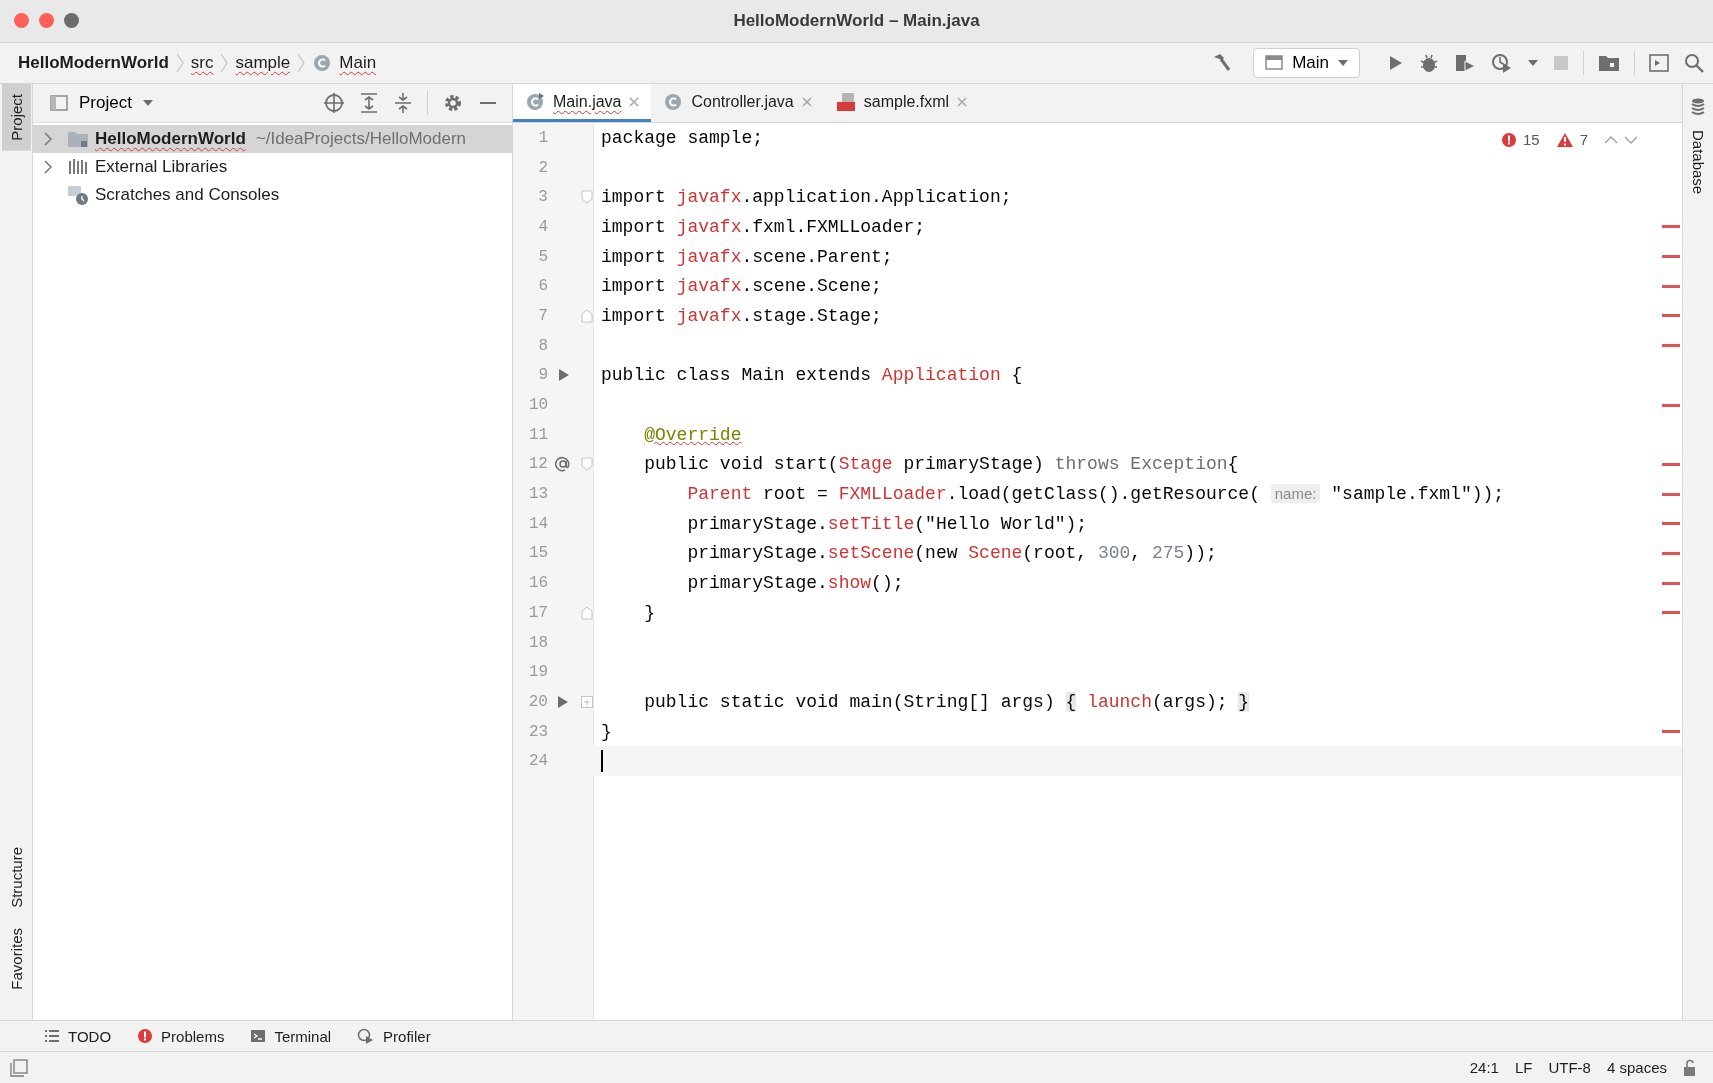 The height and width of the screenshot is (1083, 1713). What do you see at coordinates (78, 1036) in the screenshot?
I see `tool-window-button: TODO` at bounding box center [78, 1036].